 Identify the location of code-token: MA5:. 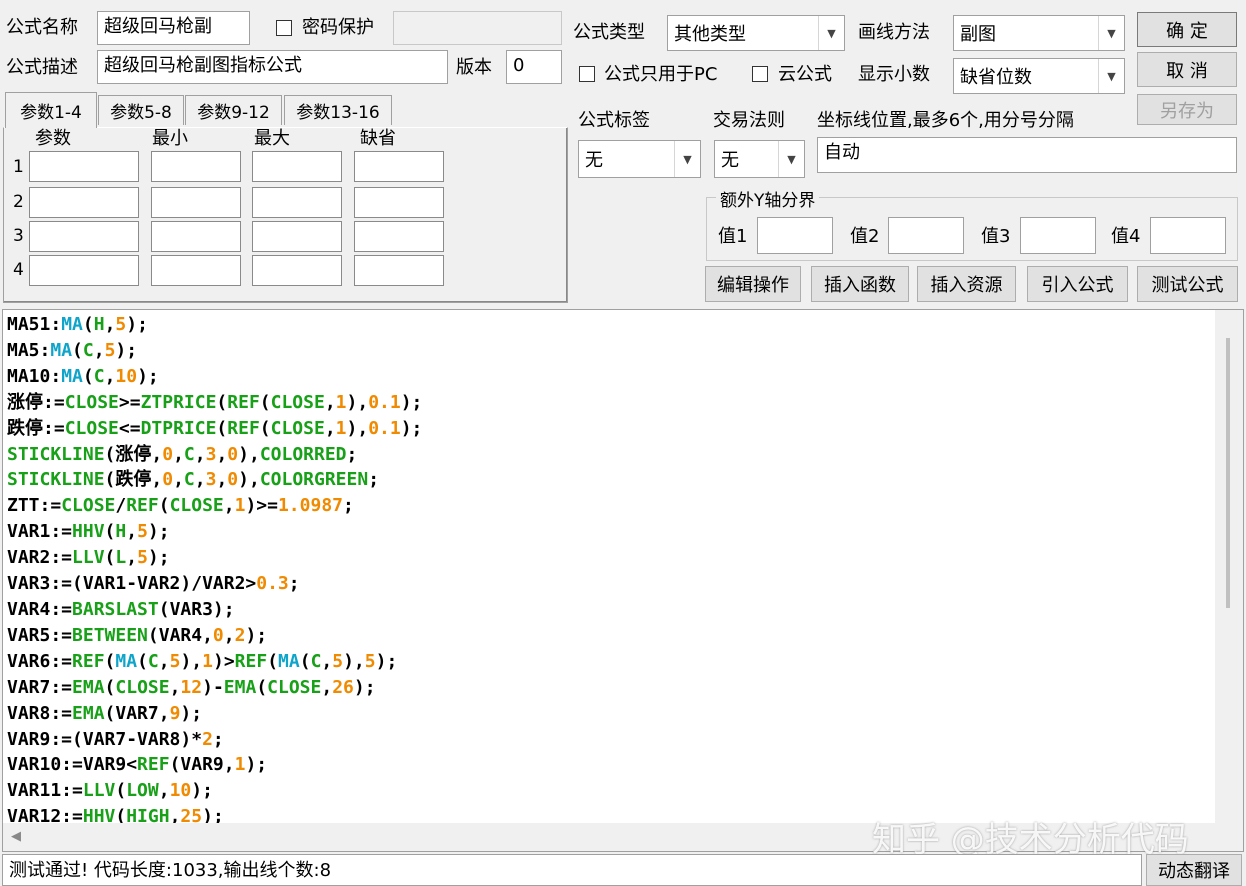
(29, 350).